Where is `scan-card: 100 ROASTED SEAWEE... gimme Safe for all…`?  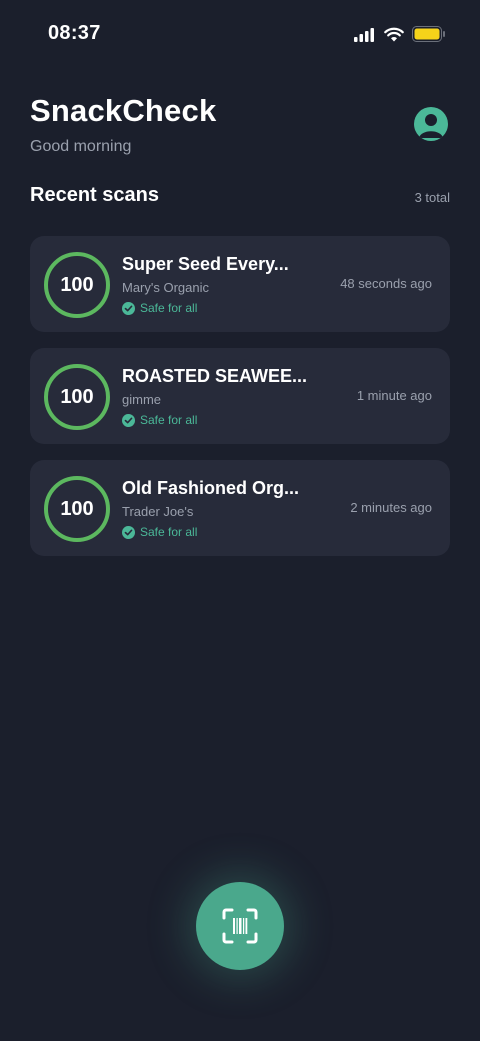 scan-card: 100 ROASTED SEAWEE... gimme Safe for all… is located at coordinates (240, 396).